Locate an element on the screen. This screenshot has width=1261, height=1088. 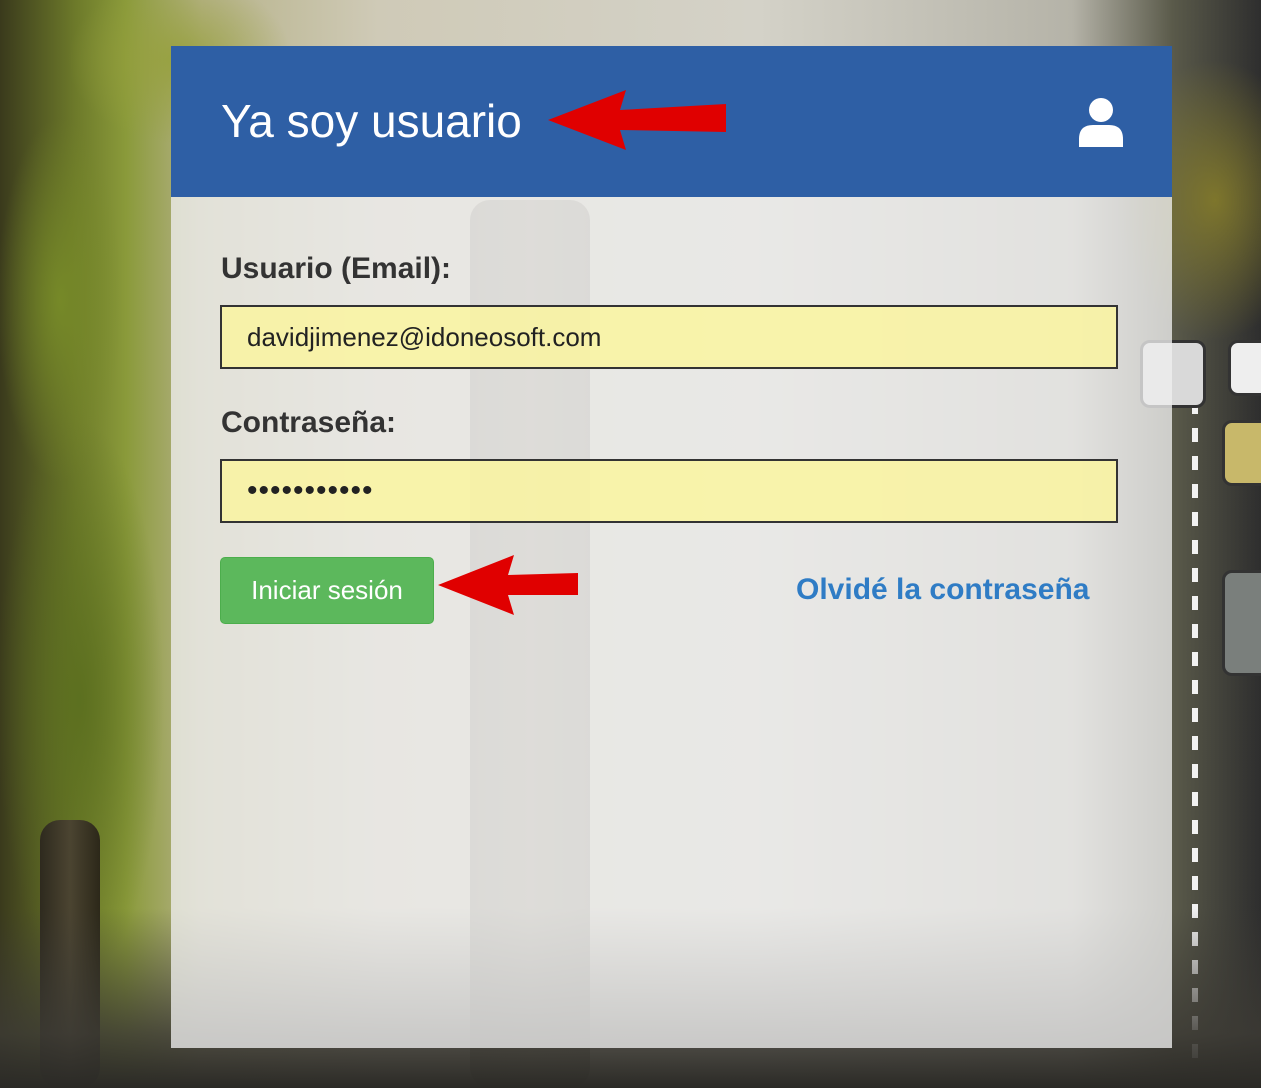
password-label: Contraseña: is located at coordinates (309, 422).